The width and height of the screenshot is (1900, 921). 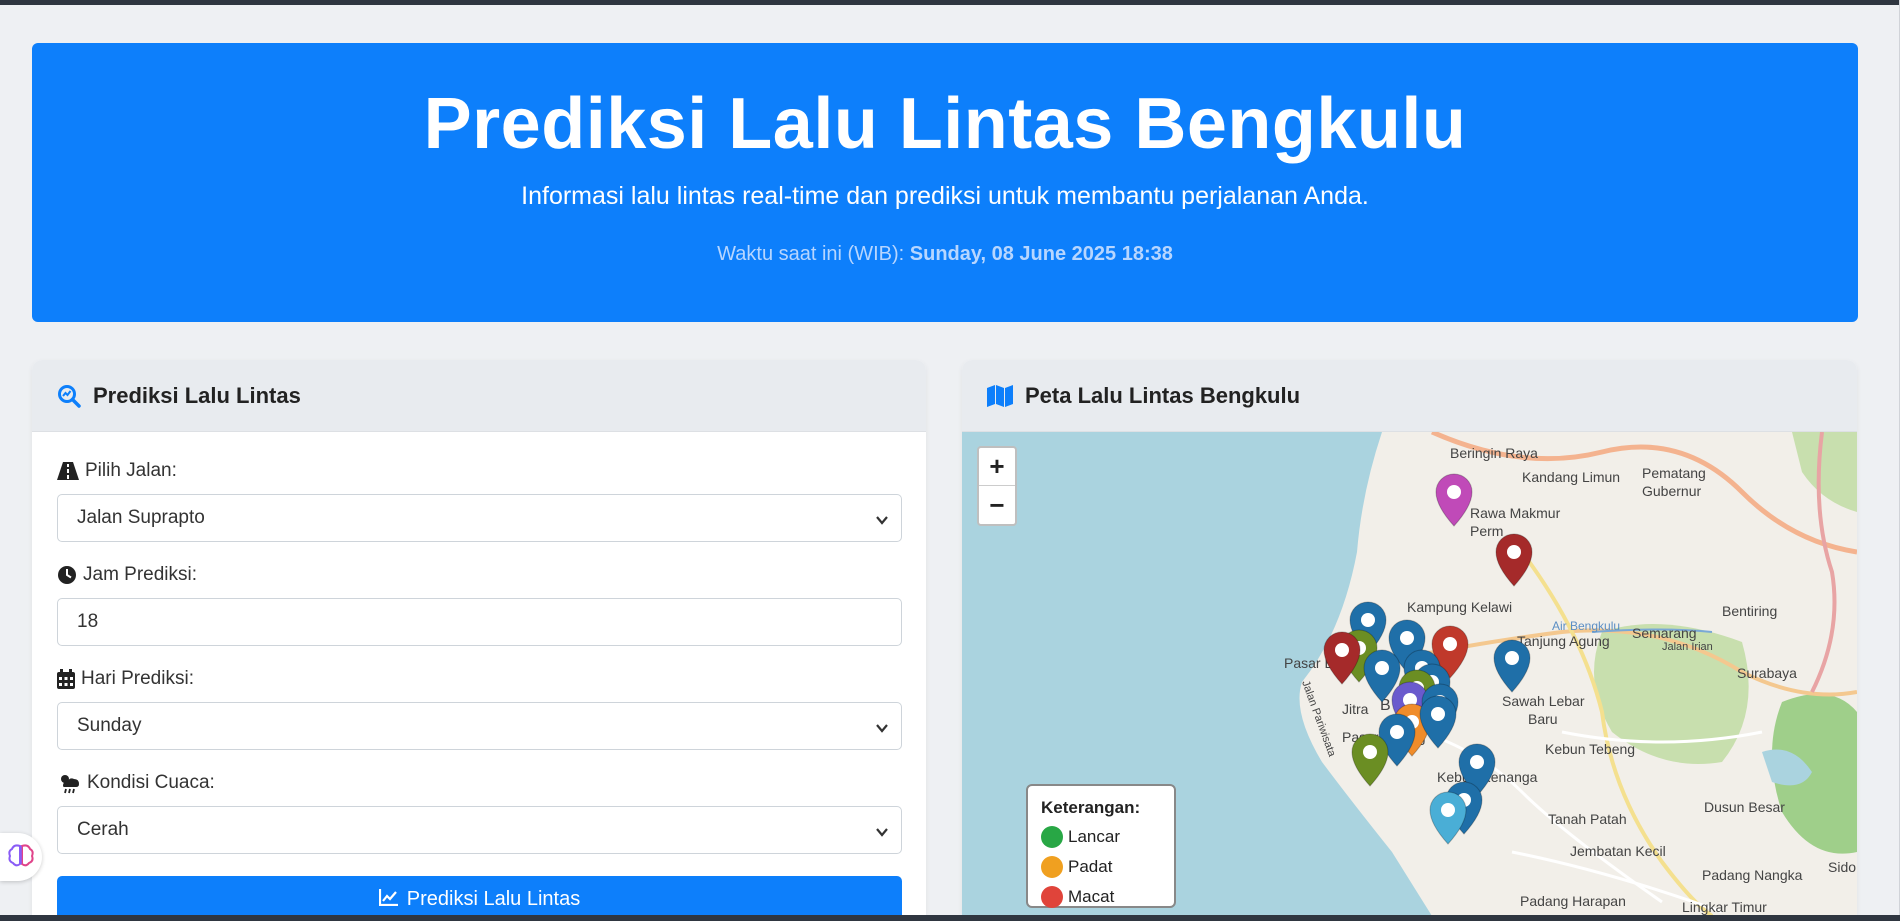 What do you see at coordinates (1409, 396) in the screenshot?
I see `map-card-header: Peta Lalu Lintas Bengkulu` at bounding box center [1409, 396].